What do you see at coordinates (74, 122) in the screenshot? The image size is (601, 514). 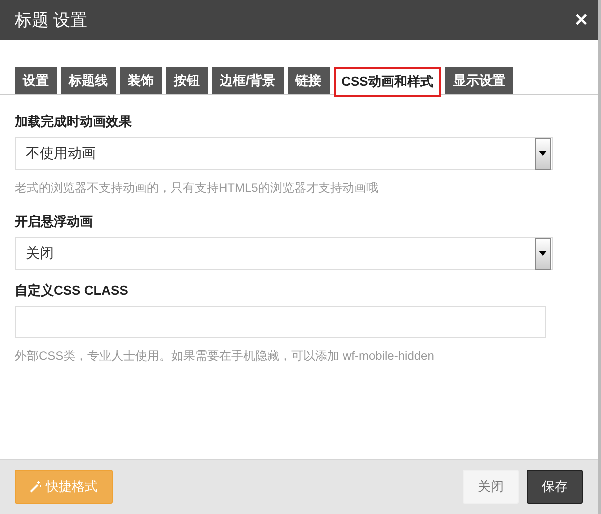 I see `field-label: 加载完成时动画效果` at bounding box center [74, 122].